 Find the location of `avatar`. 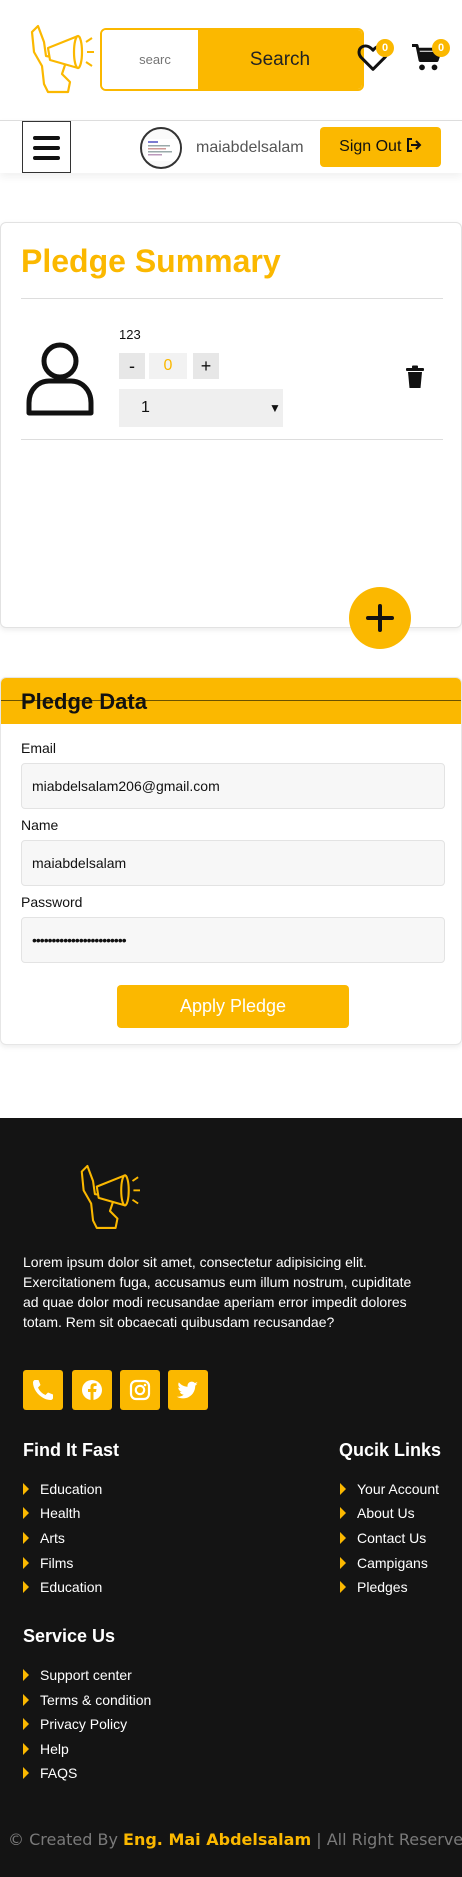

avatar is located at coordinates (161, 148).